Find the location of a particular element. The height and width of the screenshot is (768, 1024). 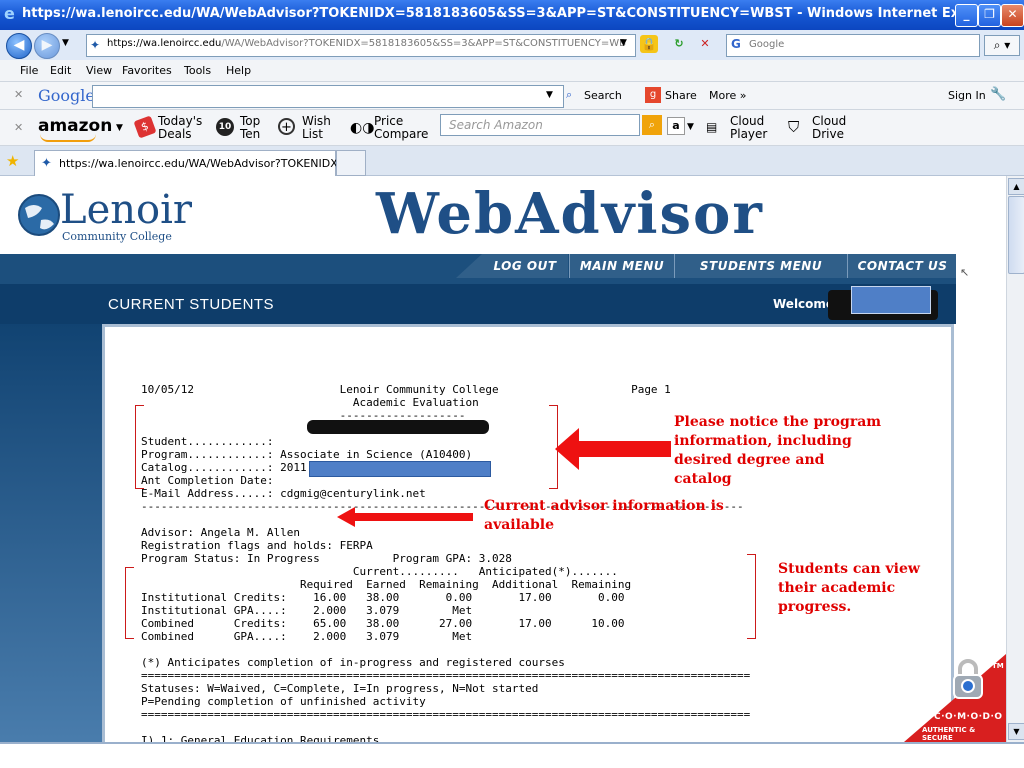

amazon-a-icon: a is located at coordinates (676, 126).